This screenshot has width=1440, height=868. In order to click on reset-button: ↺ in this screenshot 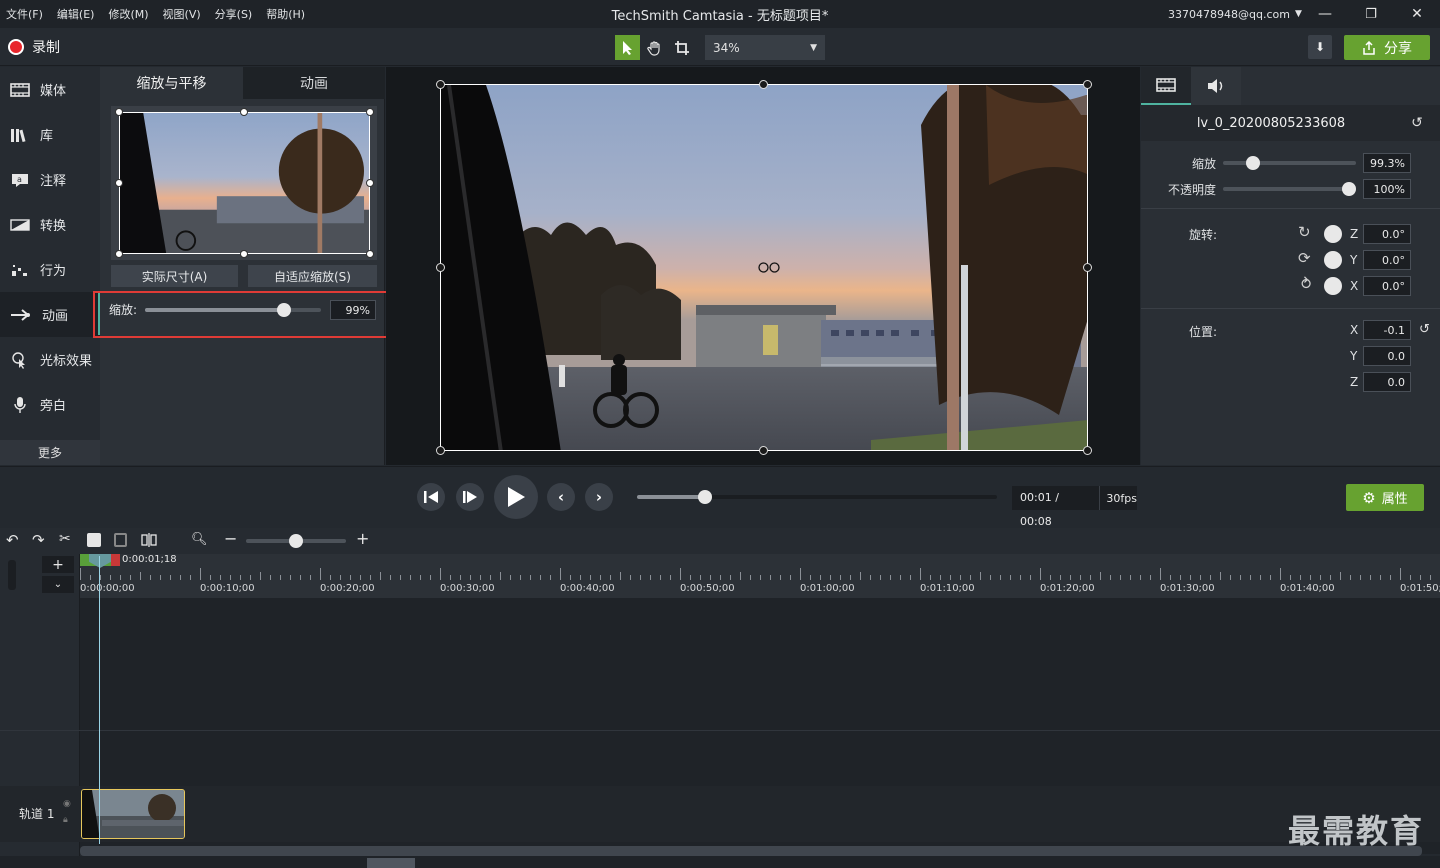, I will do `click(1417, 123)`.